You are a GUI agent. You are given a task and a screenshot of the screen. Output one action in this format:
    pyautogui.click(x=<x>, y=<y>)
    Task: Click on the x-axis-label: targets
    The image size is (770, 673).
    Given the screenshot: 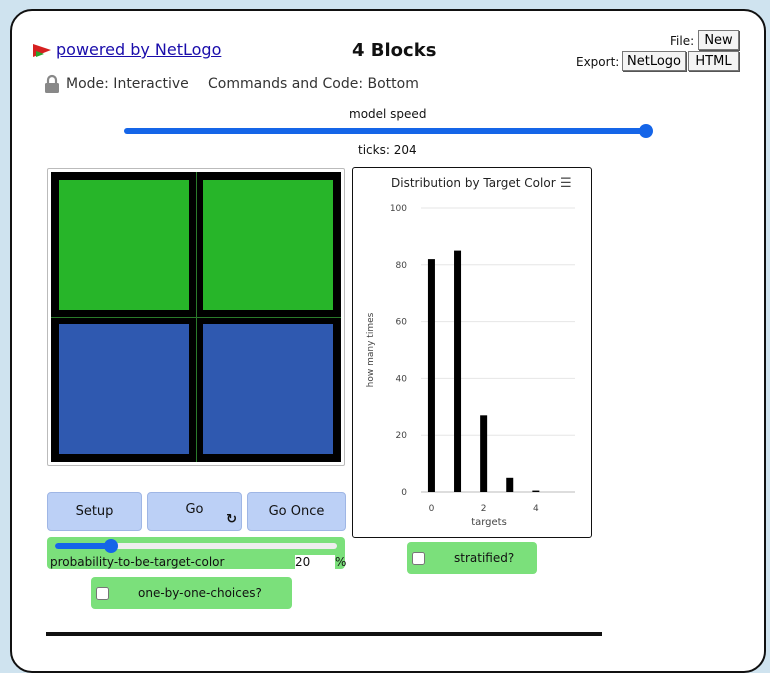 What is the action you would take?
    pyautogui.click(x=489, y=522)
    